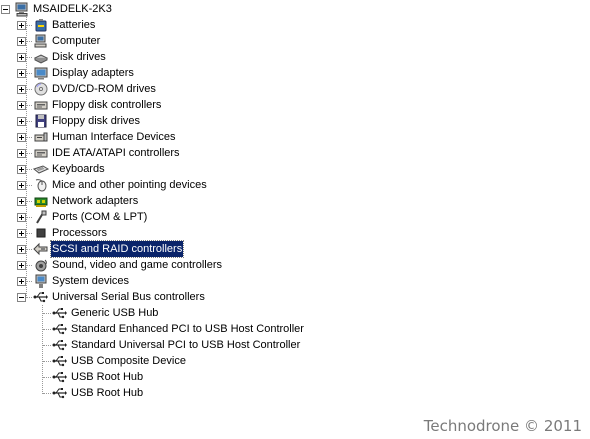 The image size is (590, 439). I want to click on keyboard-icon, so click(41, 169).